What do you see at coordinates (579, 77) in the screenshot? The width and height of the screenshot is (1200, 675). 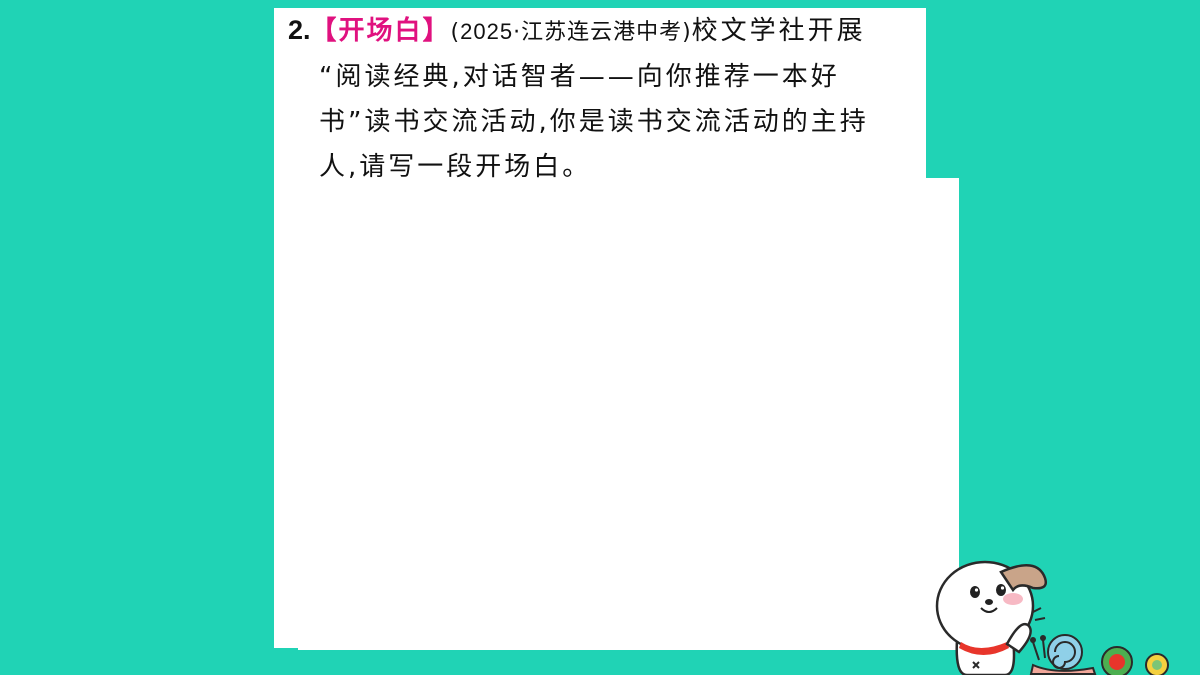 I see `question-text-line-2: “阅读经典,对话智者——向你推荐一本好` at bounding box center [579, 77].